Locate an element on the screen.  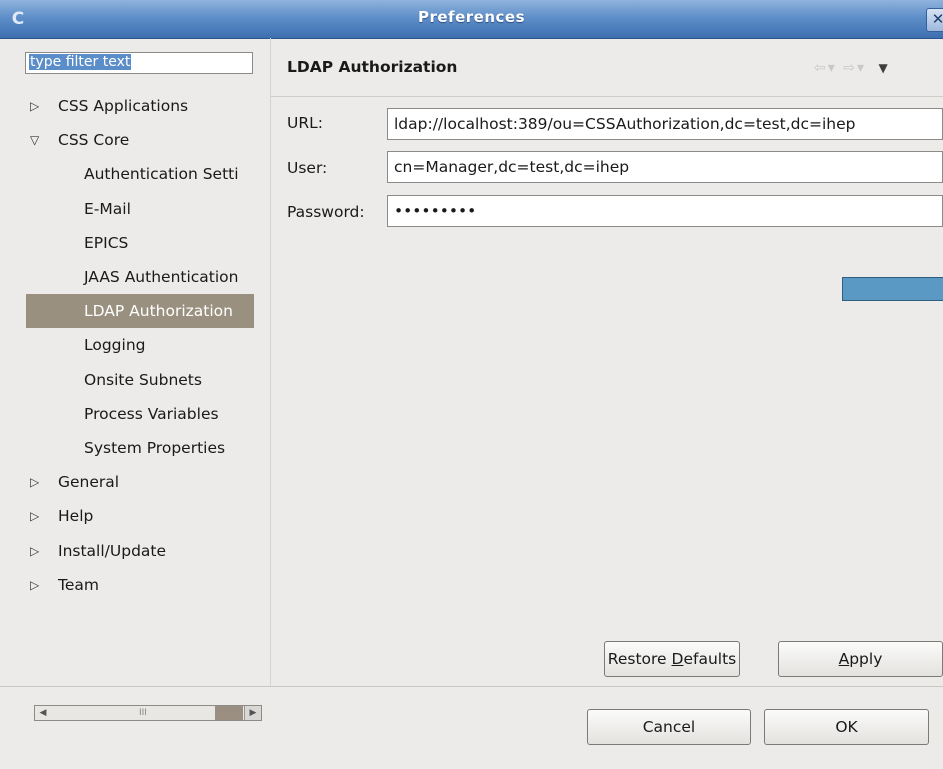
page-navigation: ⇦▾ ⇨▾ ▼ is located at coordinates (874, 68).